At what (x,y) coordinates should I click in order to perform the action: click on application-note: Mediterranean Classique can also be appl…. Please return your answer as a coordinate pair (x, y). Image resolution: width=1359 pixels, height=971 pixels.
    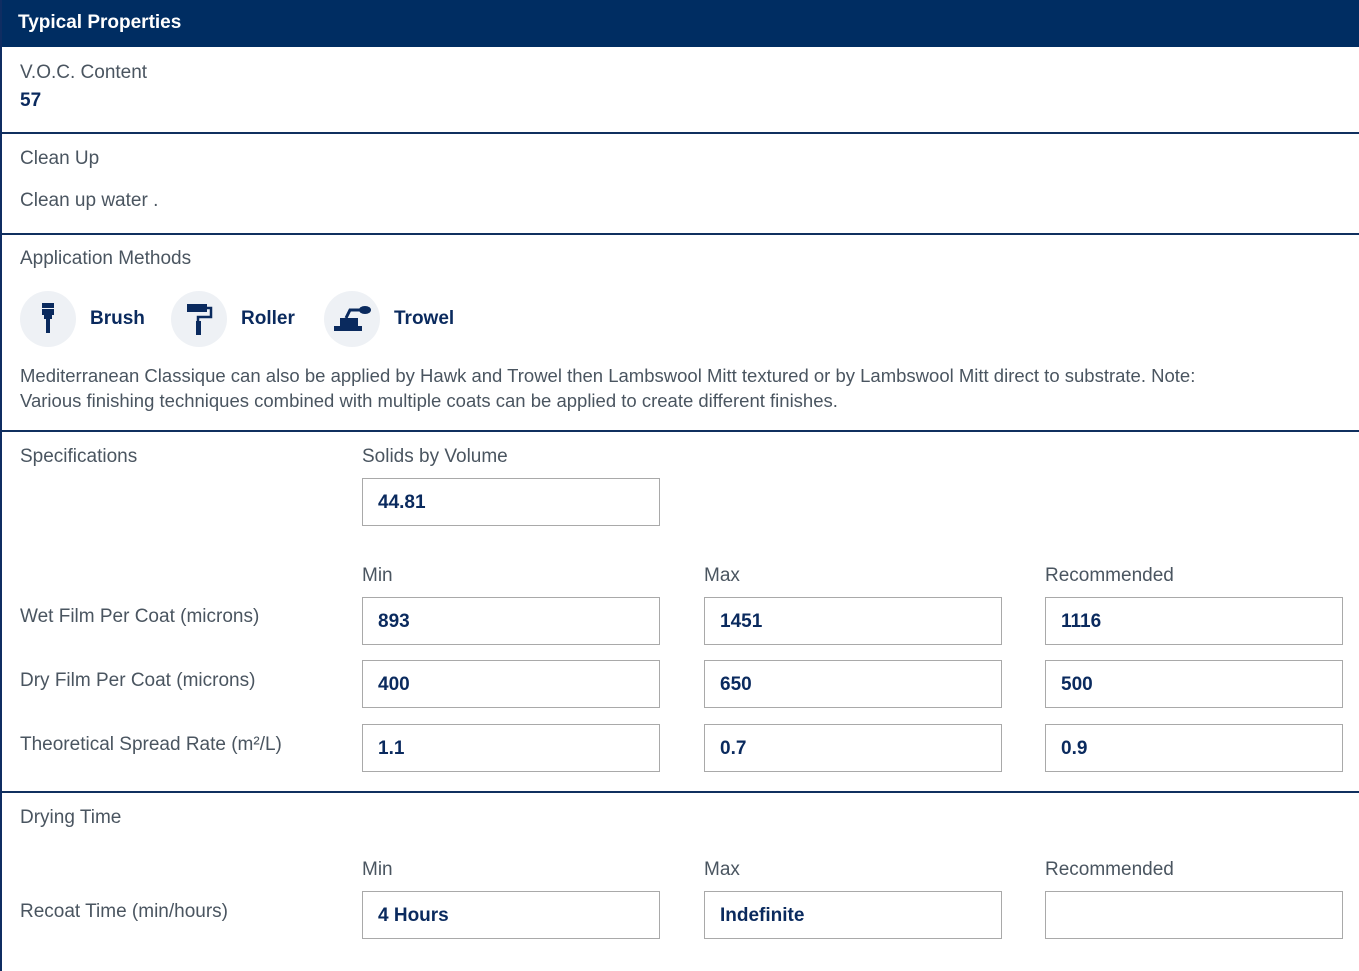
    Looking at the image, I should click on (685, 388).